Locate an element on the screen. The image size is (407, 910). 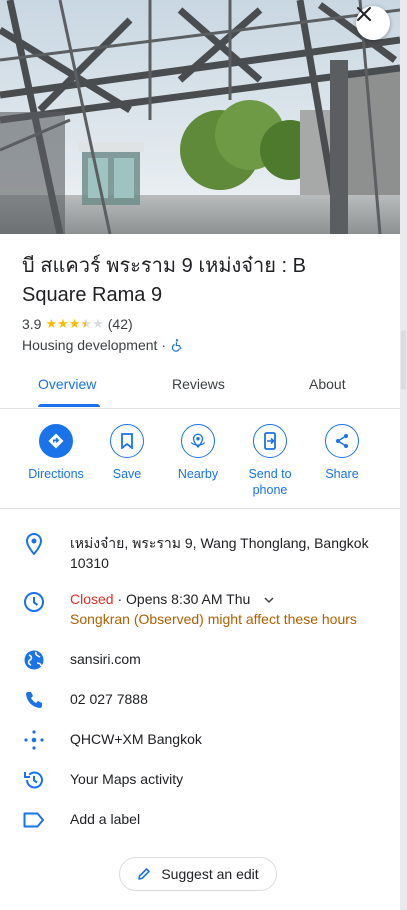
scrollbar-thumb is located at coordinates (403, 360).